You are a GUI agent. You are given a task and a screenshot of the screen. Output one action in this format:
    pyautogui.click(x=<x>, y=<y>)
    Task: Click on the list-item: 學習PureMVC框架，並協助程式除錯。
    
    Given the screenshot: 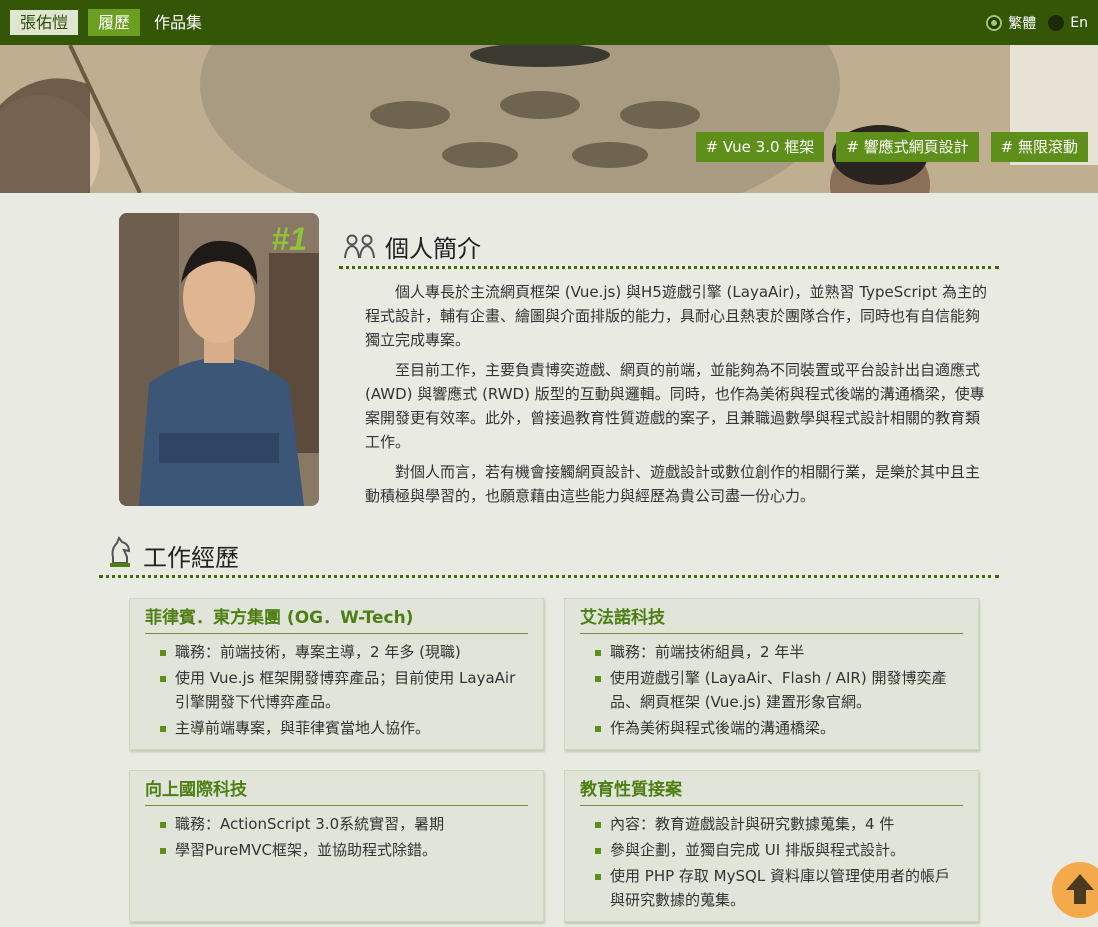 What is the action you would take?
    pyautogui.click(x=344, y=850)
    